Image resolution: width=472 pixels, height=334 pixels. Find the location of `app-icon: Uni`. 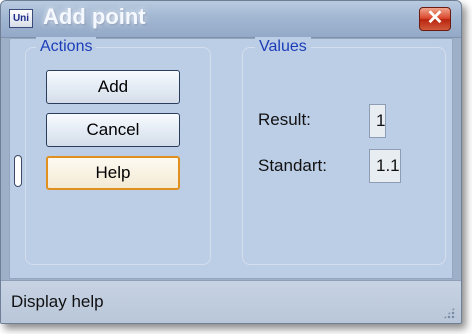

app-icon: Uni is located at coordinates (21, 18).